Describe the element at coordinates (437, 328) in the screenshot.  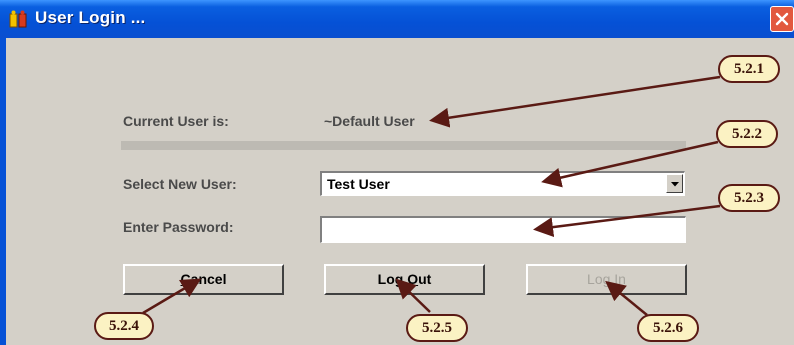
I see `callout-5-2-5: 5.2.5` at that location.